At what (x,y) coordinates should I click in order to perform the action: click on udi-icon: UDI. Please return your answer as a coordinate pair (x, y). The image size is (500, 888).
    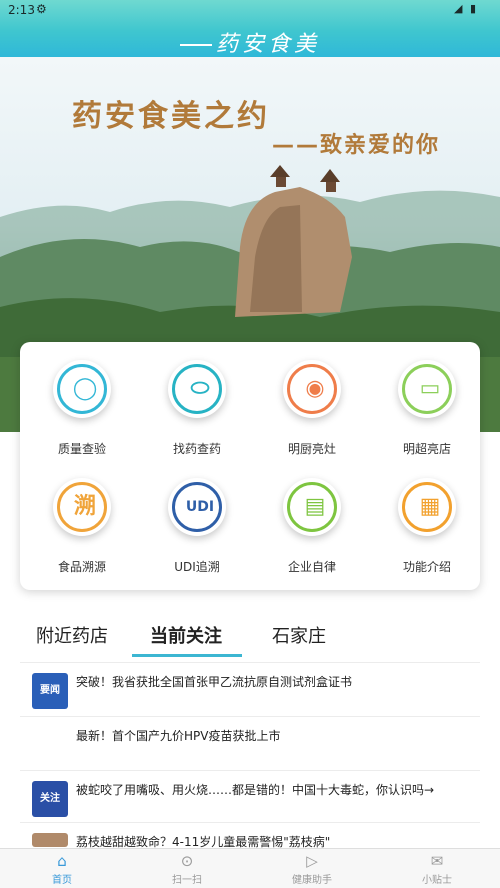
    Looking at the image, I should click on (197, 507).